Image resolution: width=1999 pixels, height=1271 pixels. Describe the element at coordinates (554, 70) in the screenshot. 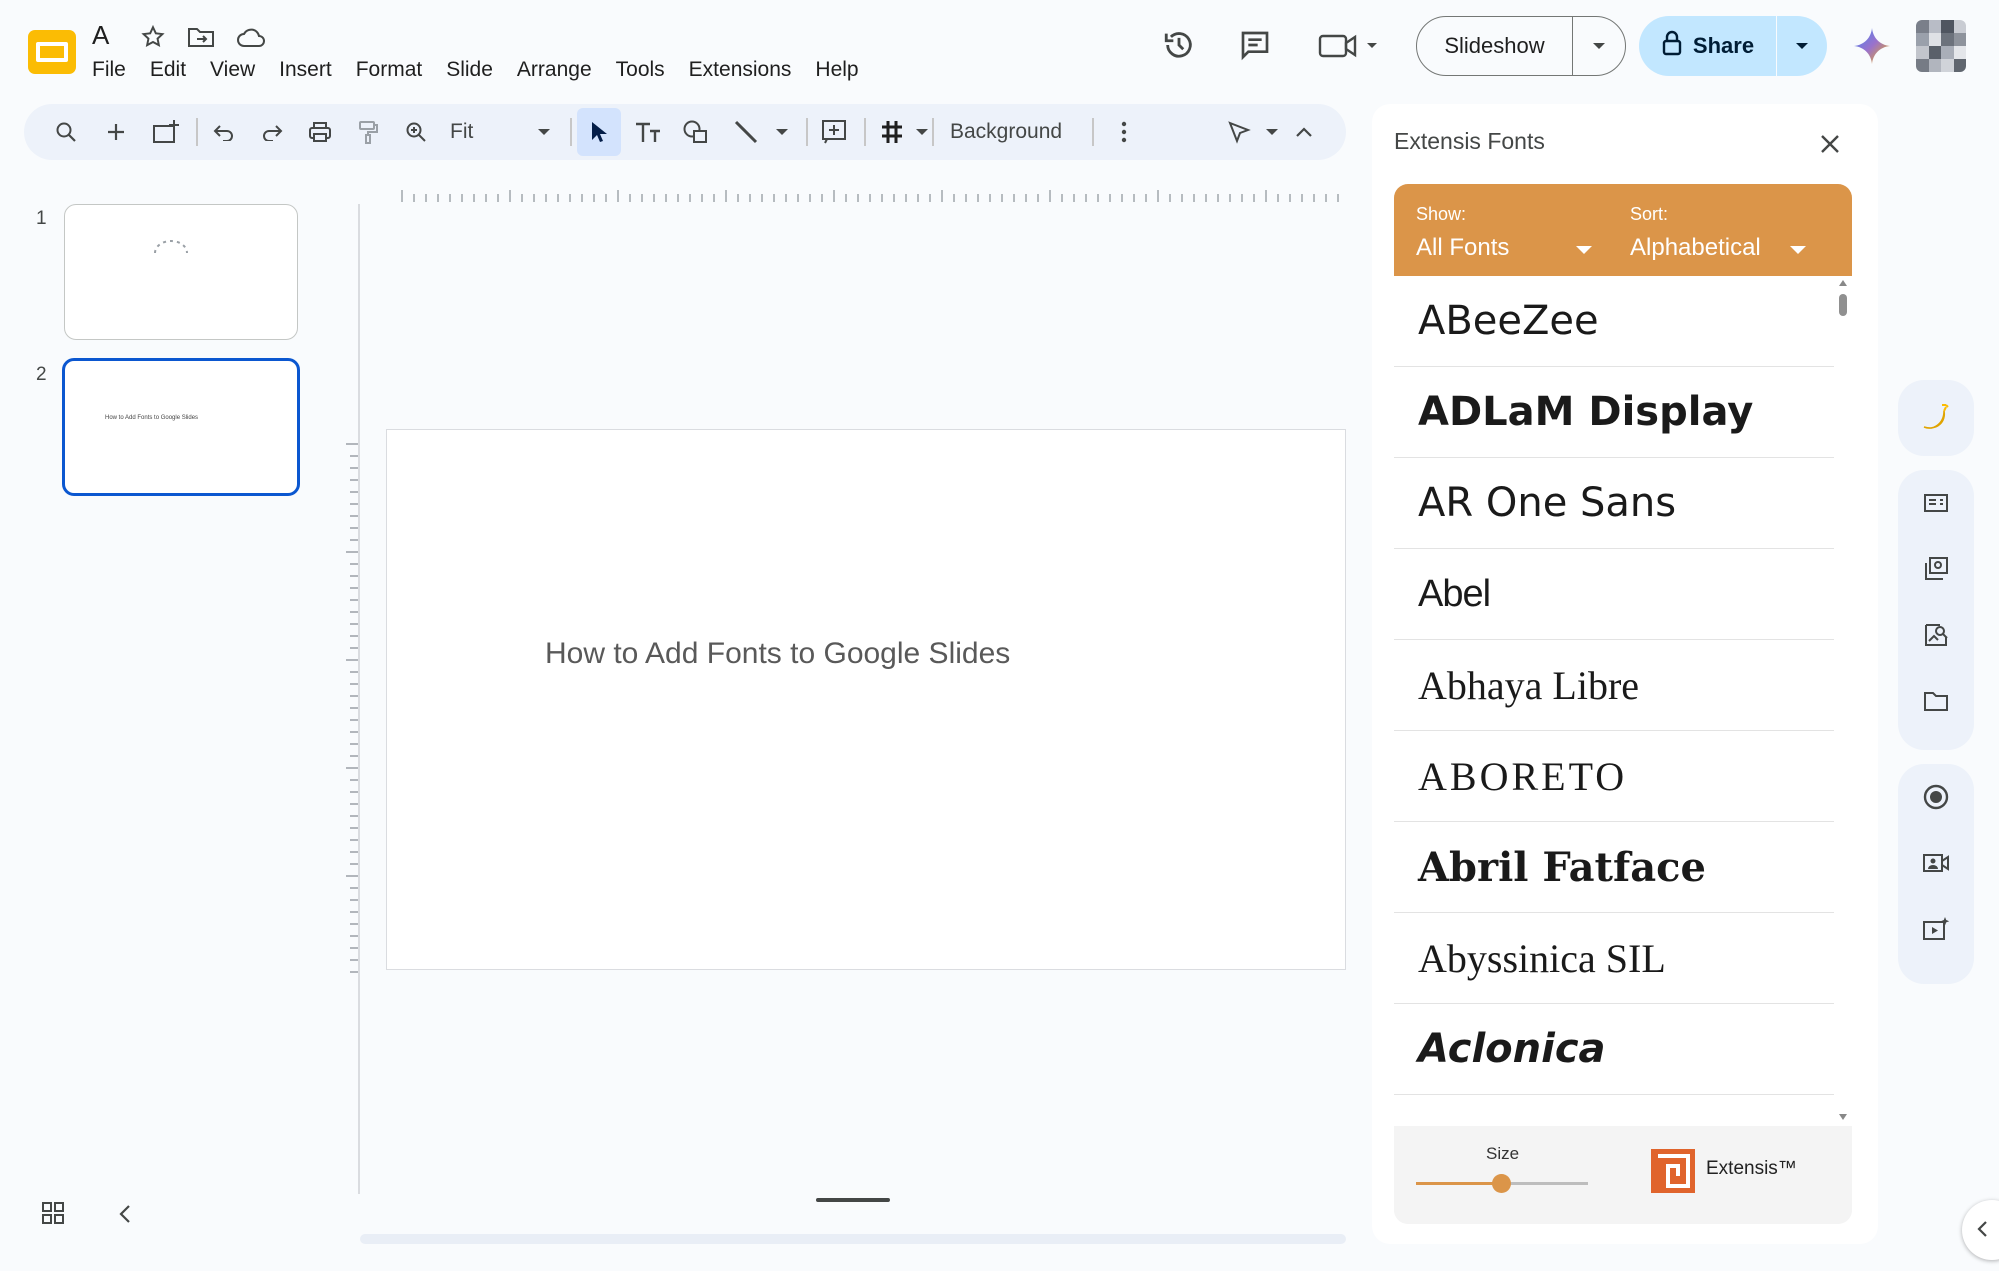

I see `menu-arrange: Arrange` at that location.